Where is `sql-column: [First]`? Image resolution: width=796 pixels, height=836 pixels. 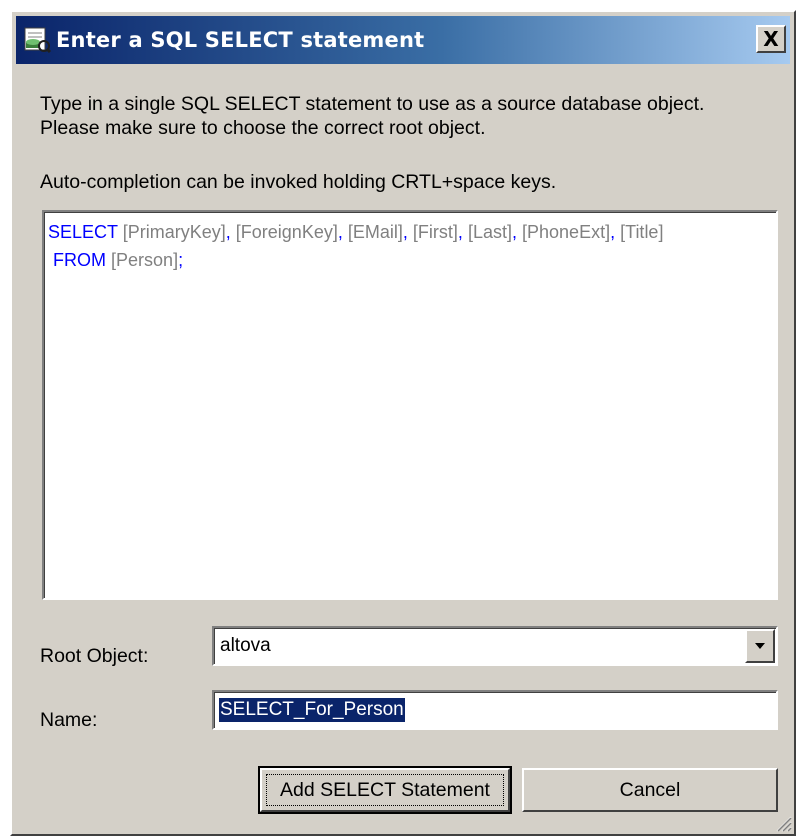 sql-column: [First] is located at coordinates (435, 232).